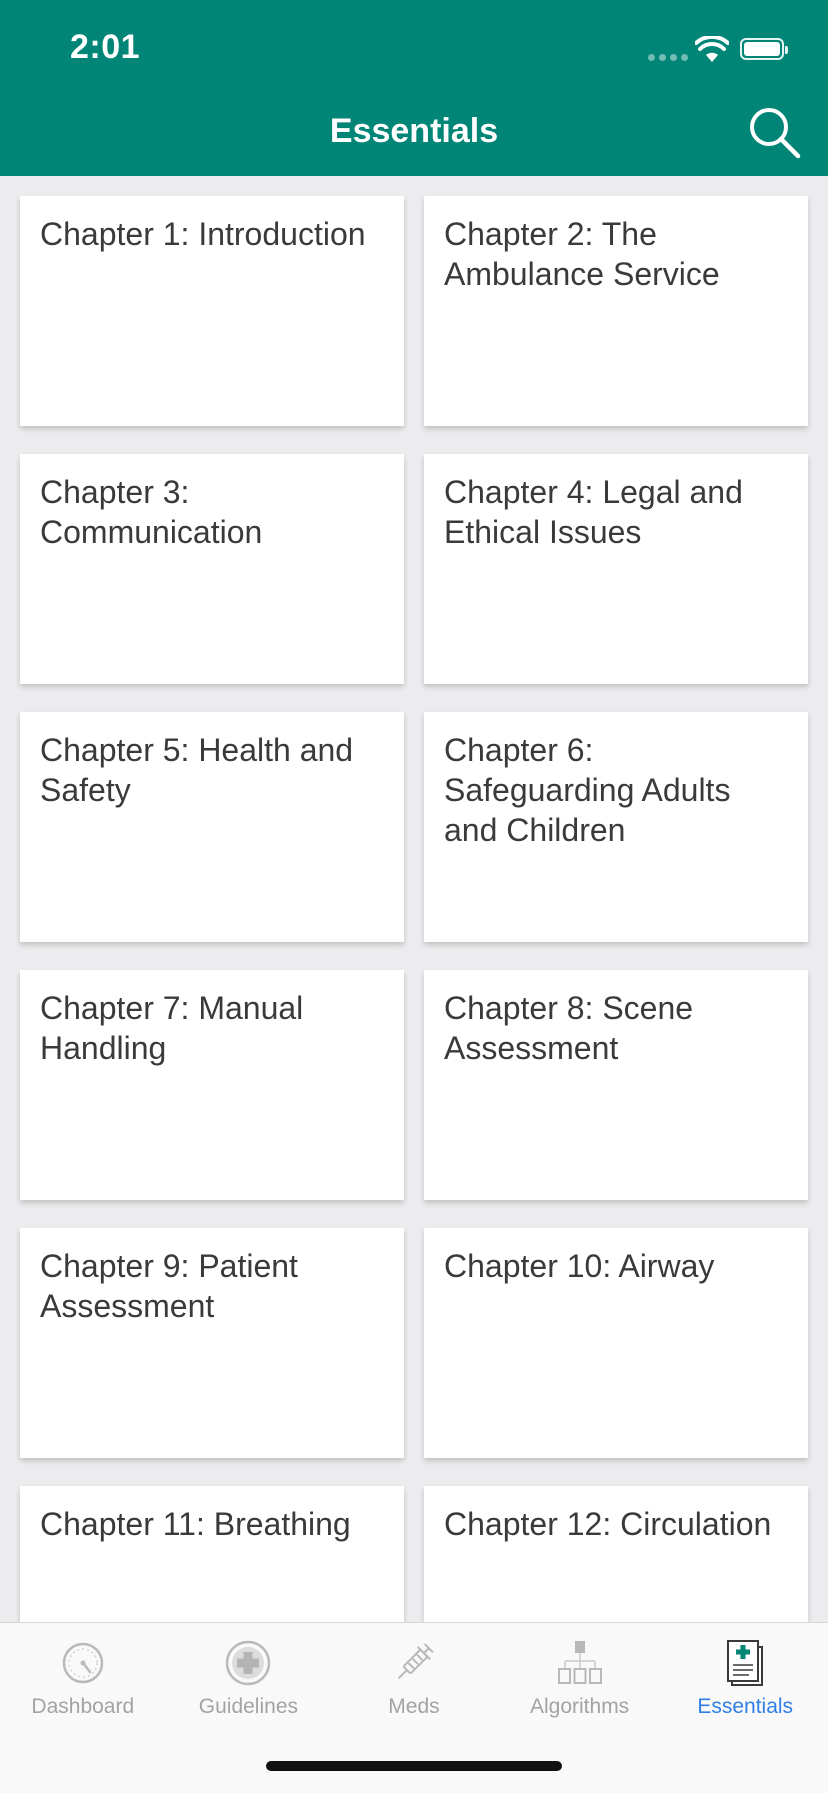 Image resolution: width=828 pixels, height=1793 pixels. I want to click on tab-dashboard: Dashboard, so click(83, 1678).